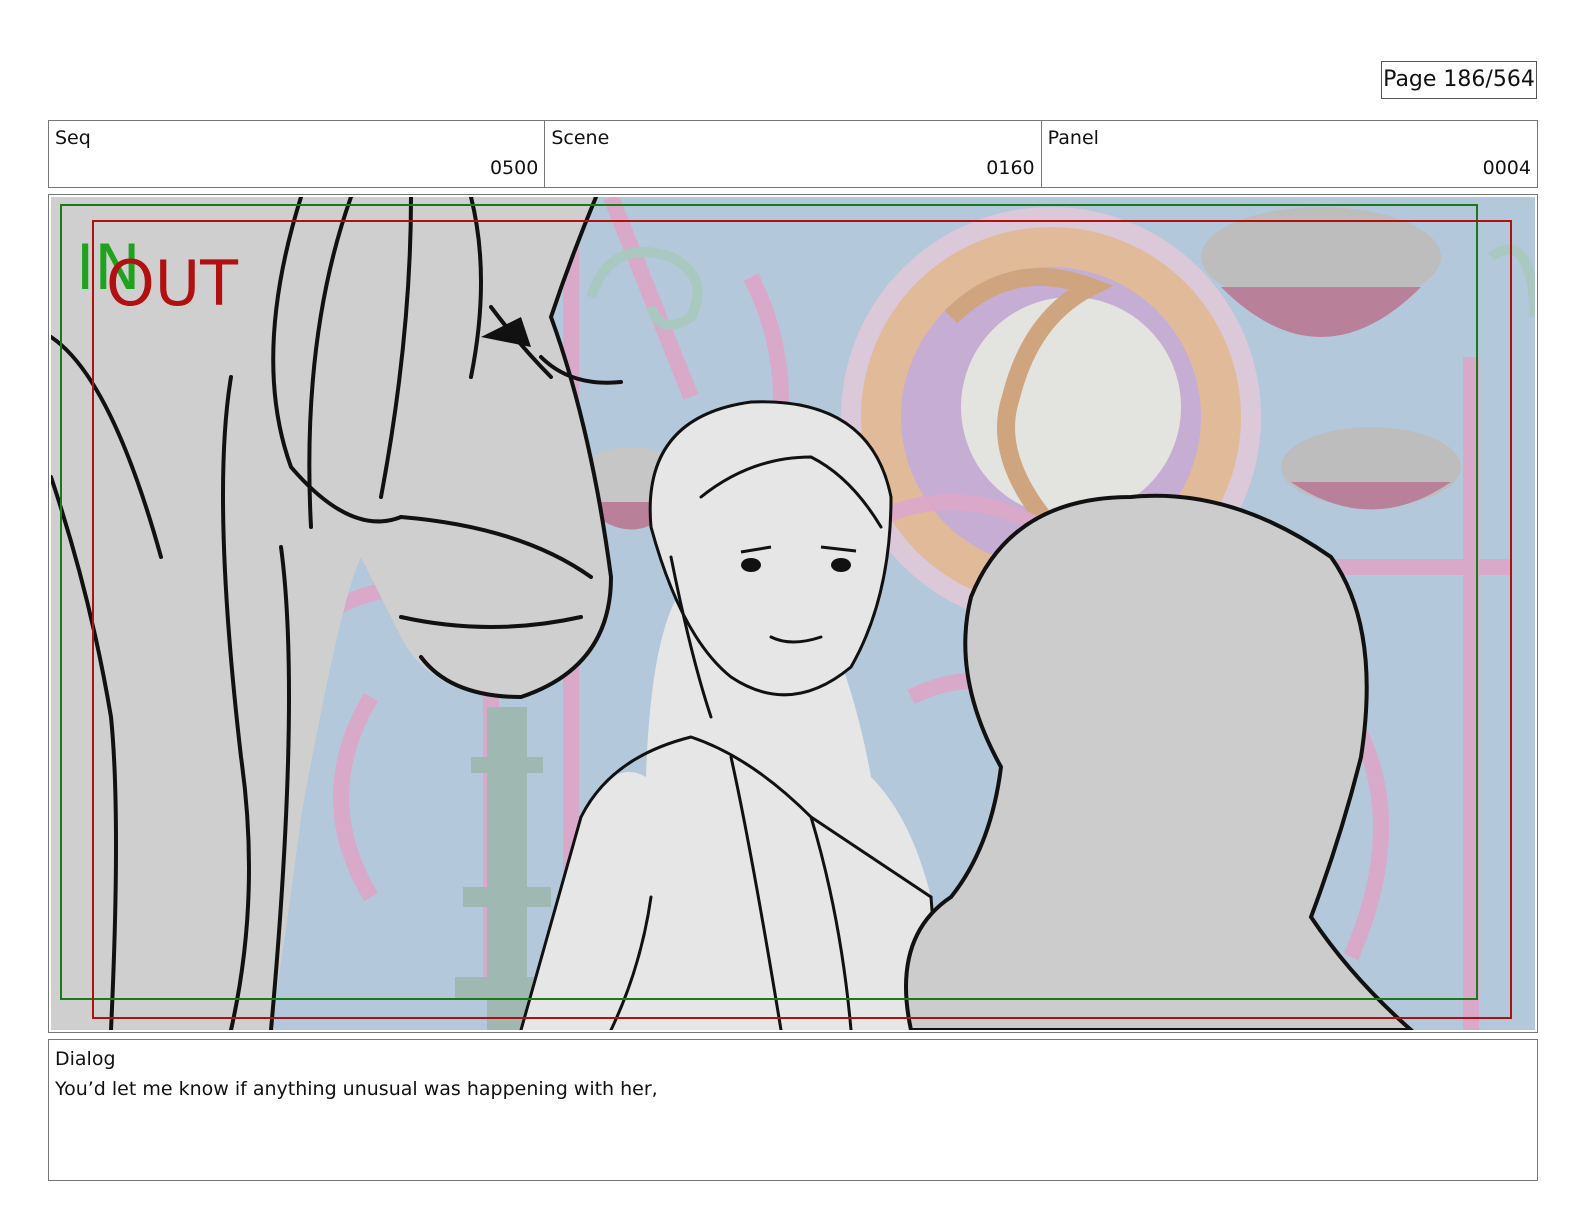 This screenshot has width=1584, height=1224. I want to click on panel-info-header: Seq 0500 Scene 0160 Panel 0004, so click(793, 154).